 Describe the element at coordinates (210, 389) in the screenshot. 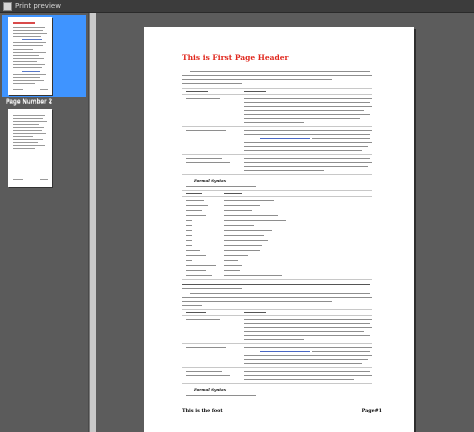

I see `section-title-2: Formal Syntax` at that location.